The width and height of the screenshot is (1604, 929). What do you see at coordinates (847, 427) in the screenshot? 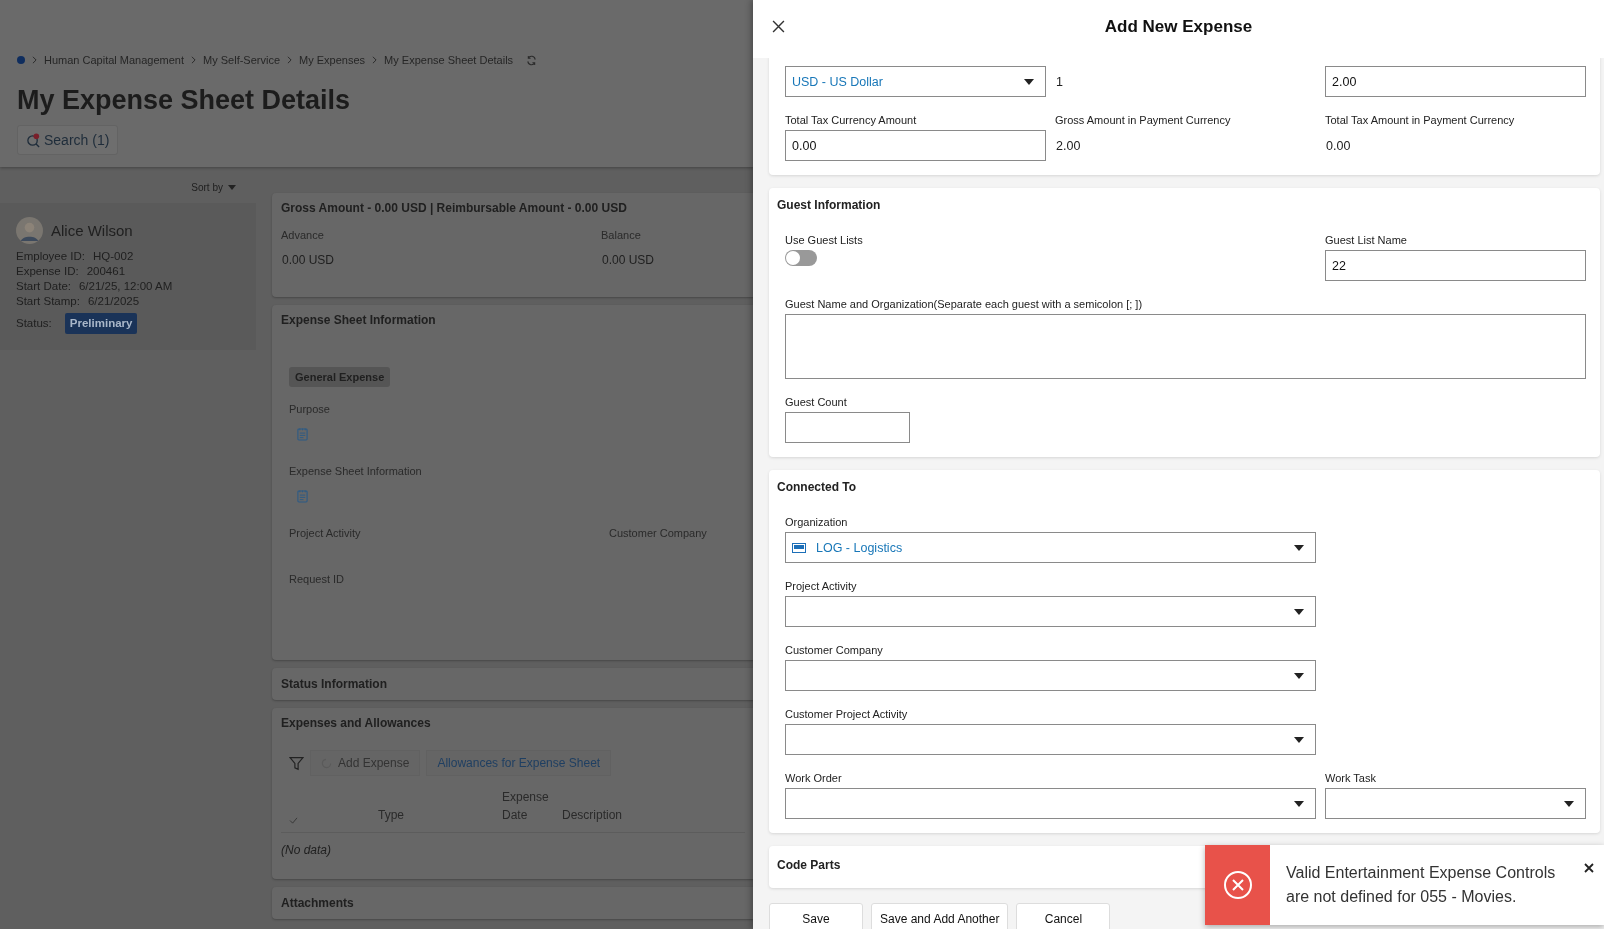
I see `input-field` at bounding box center [847, 427].